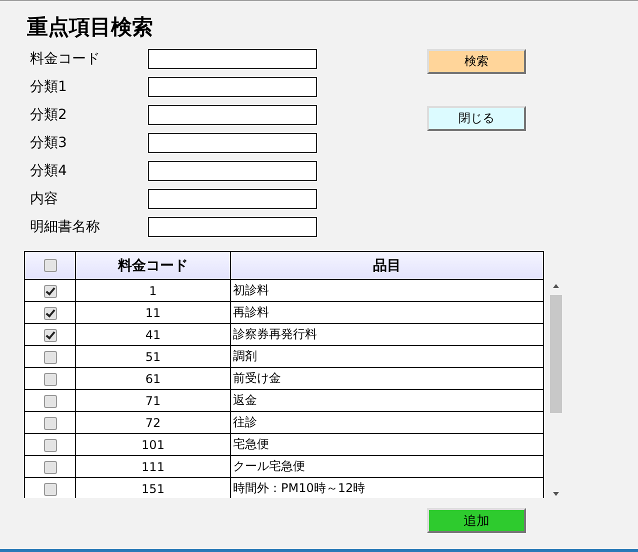  Describe the element at coordinates (153, 291) in the screenshot. I see `table-cell: 1` at that location.